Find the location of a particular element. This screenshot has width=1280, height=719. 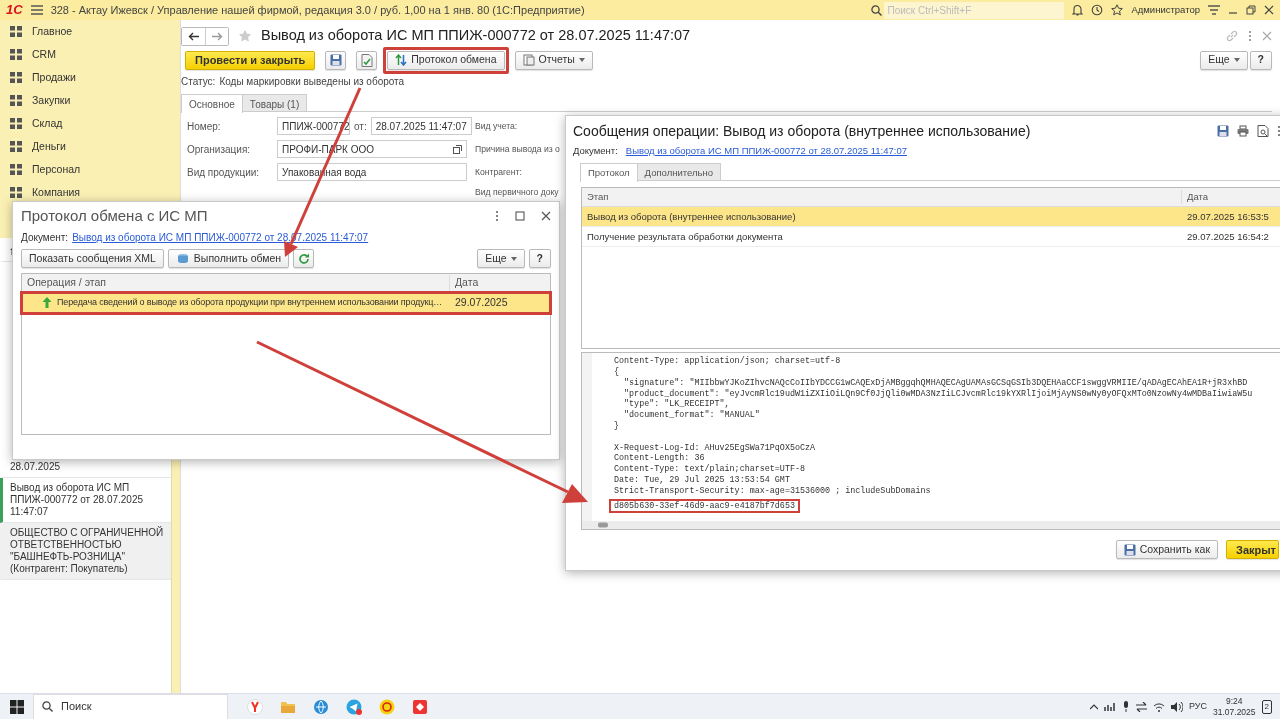

save-as-button: Сохранить как is located at coordinates (1166, 550).